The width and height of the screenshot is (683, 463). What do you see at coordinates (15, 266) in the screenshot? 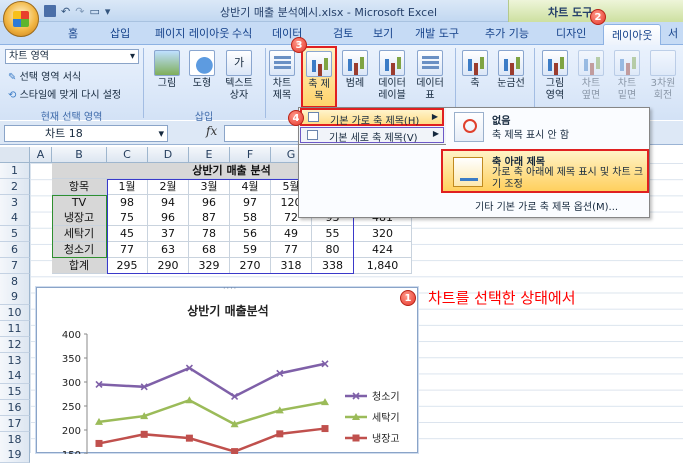
I see `row-header-7: 7` at bounding box center [15, 266].